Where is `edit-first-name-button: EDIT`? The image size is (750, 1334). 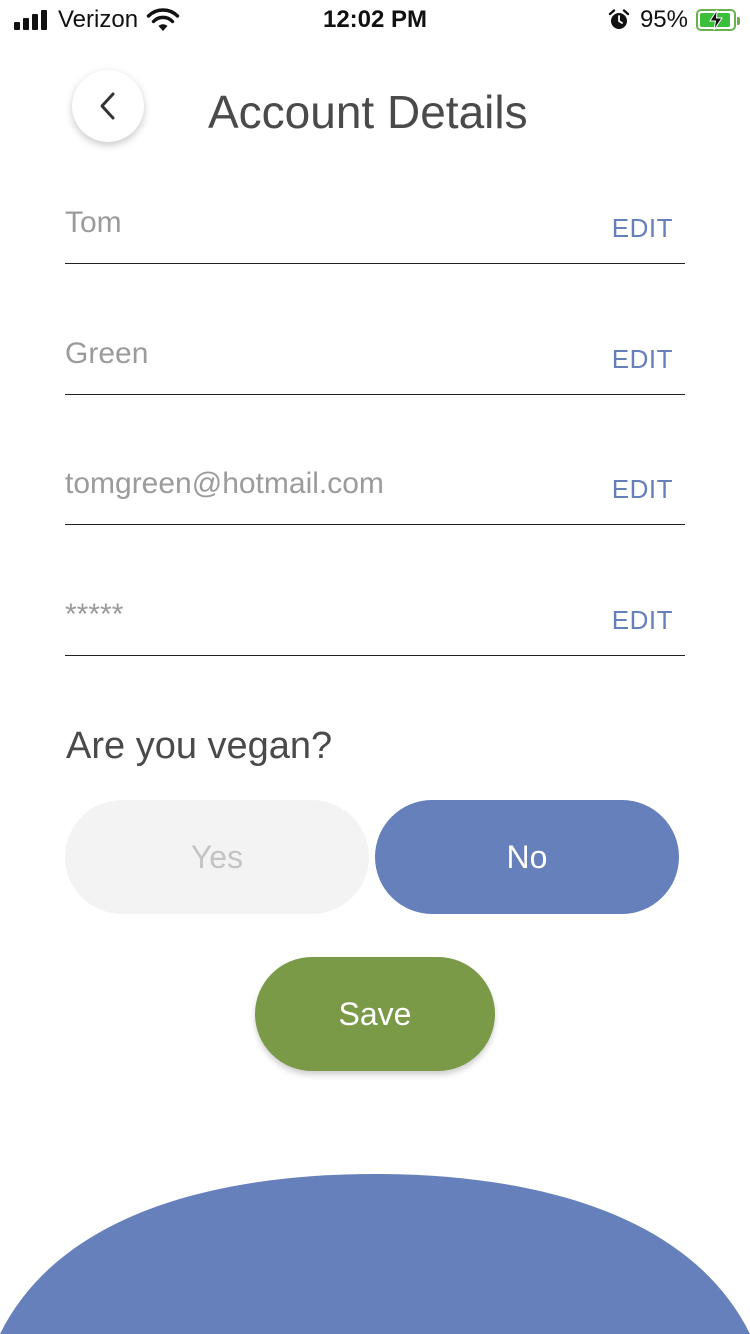
edit-first-name-button: EDIT is located at coordinates (642, 228).